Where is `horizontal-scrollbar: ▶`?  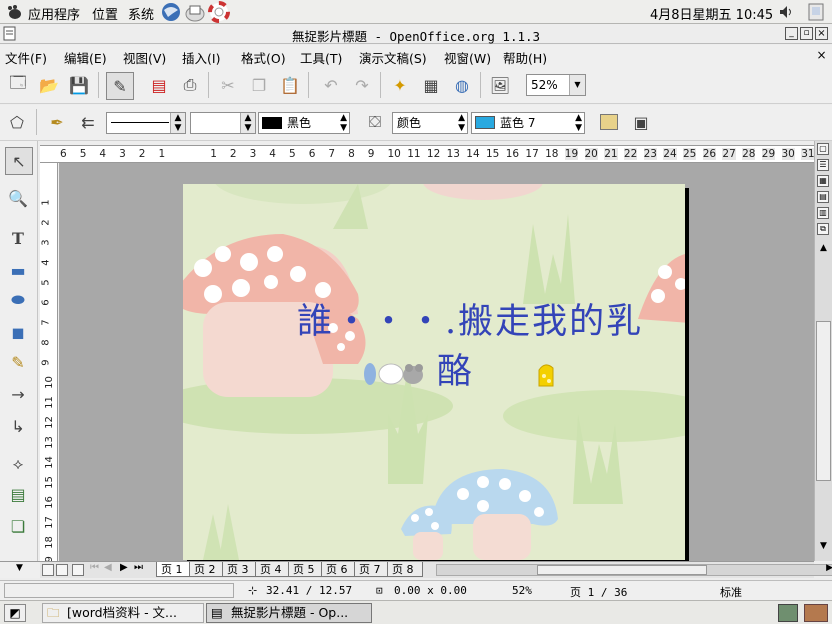 horizontal-scrollbar: ▶ is located at coordinates (634, 569).